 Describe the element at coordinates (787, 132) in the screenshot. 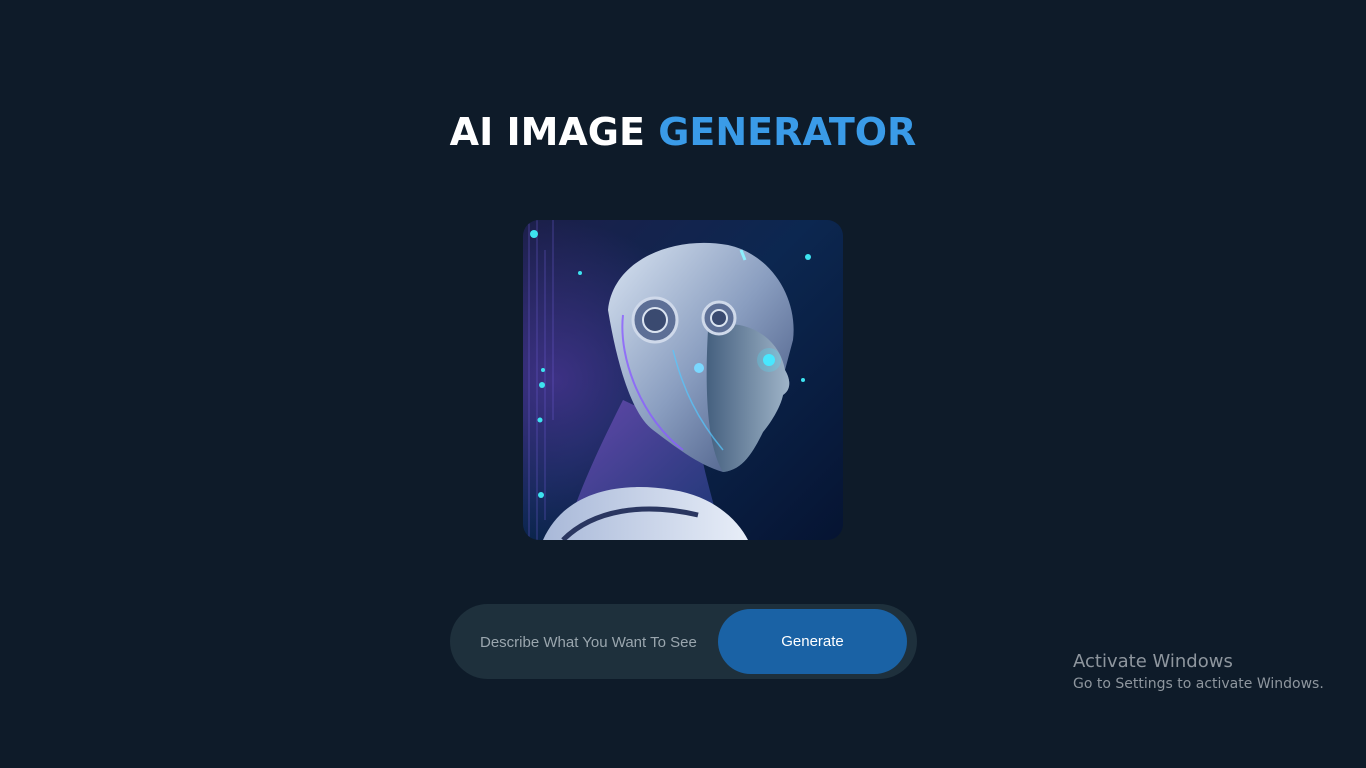

I see `title-part-2: GENERATOR` at that location.